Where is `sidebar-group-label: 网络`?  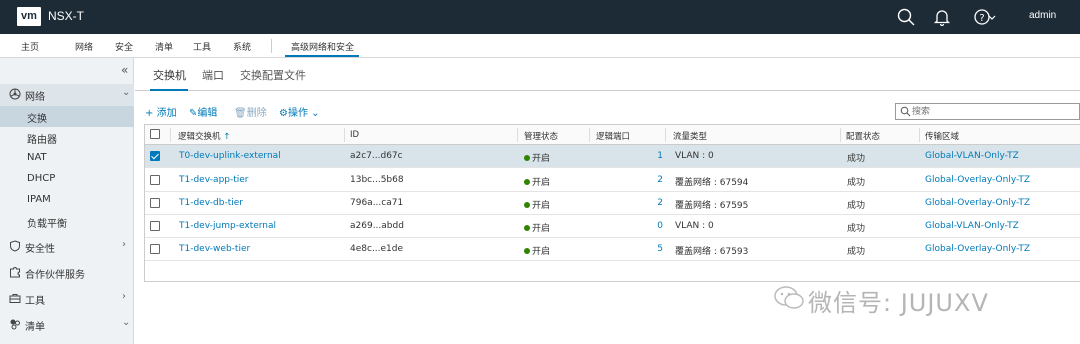 sidebar-group-label: 网络 is located at coordinates (35, 97).